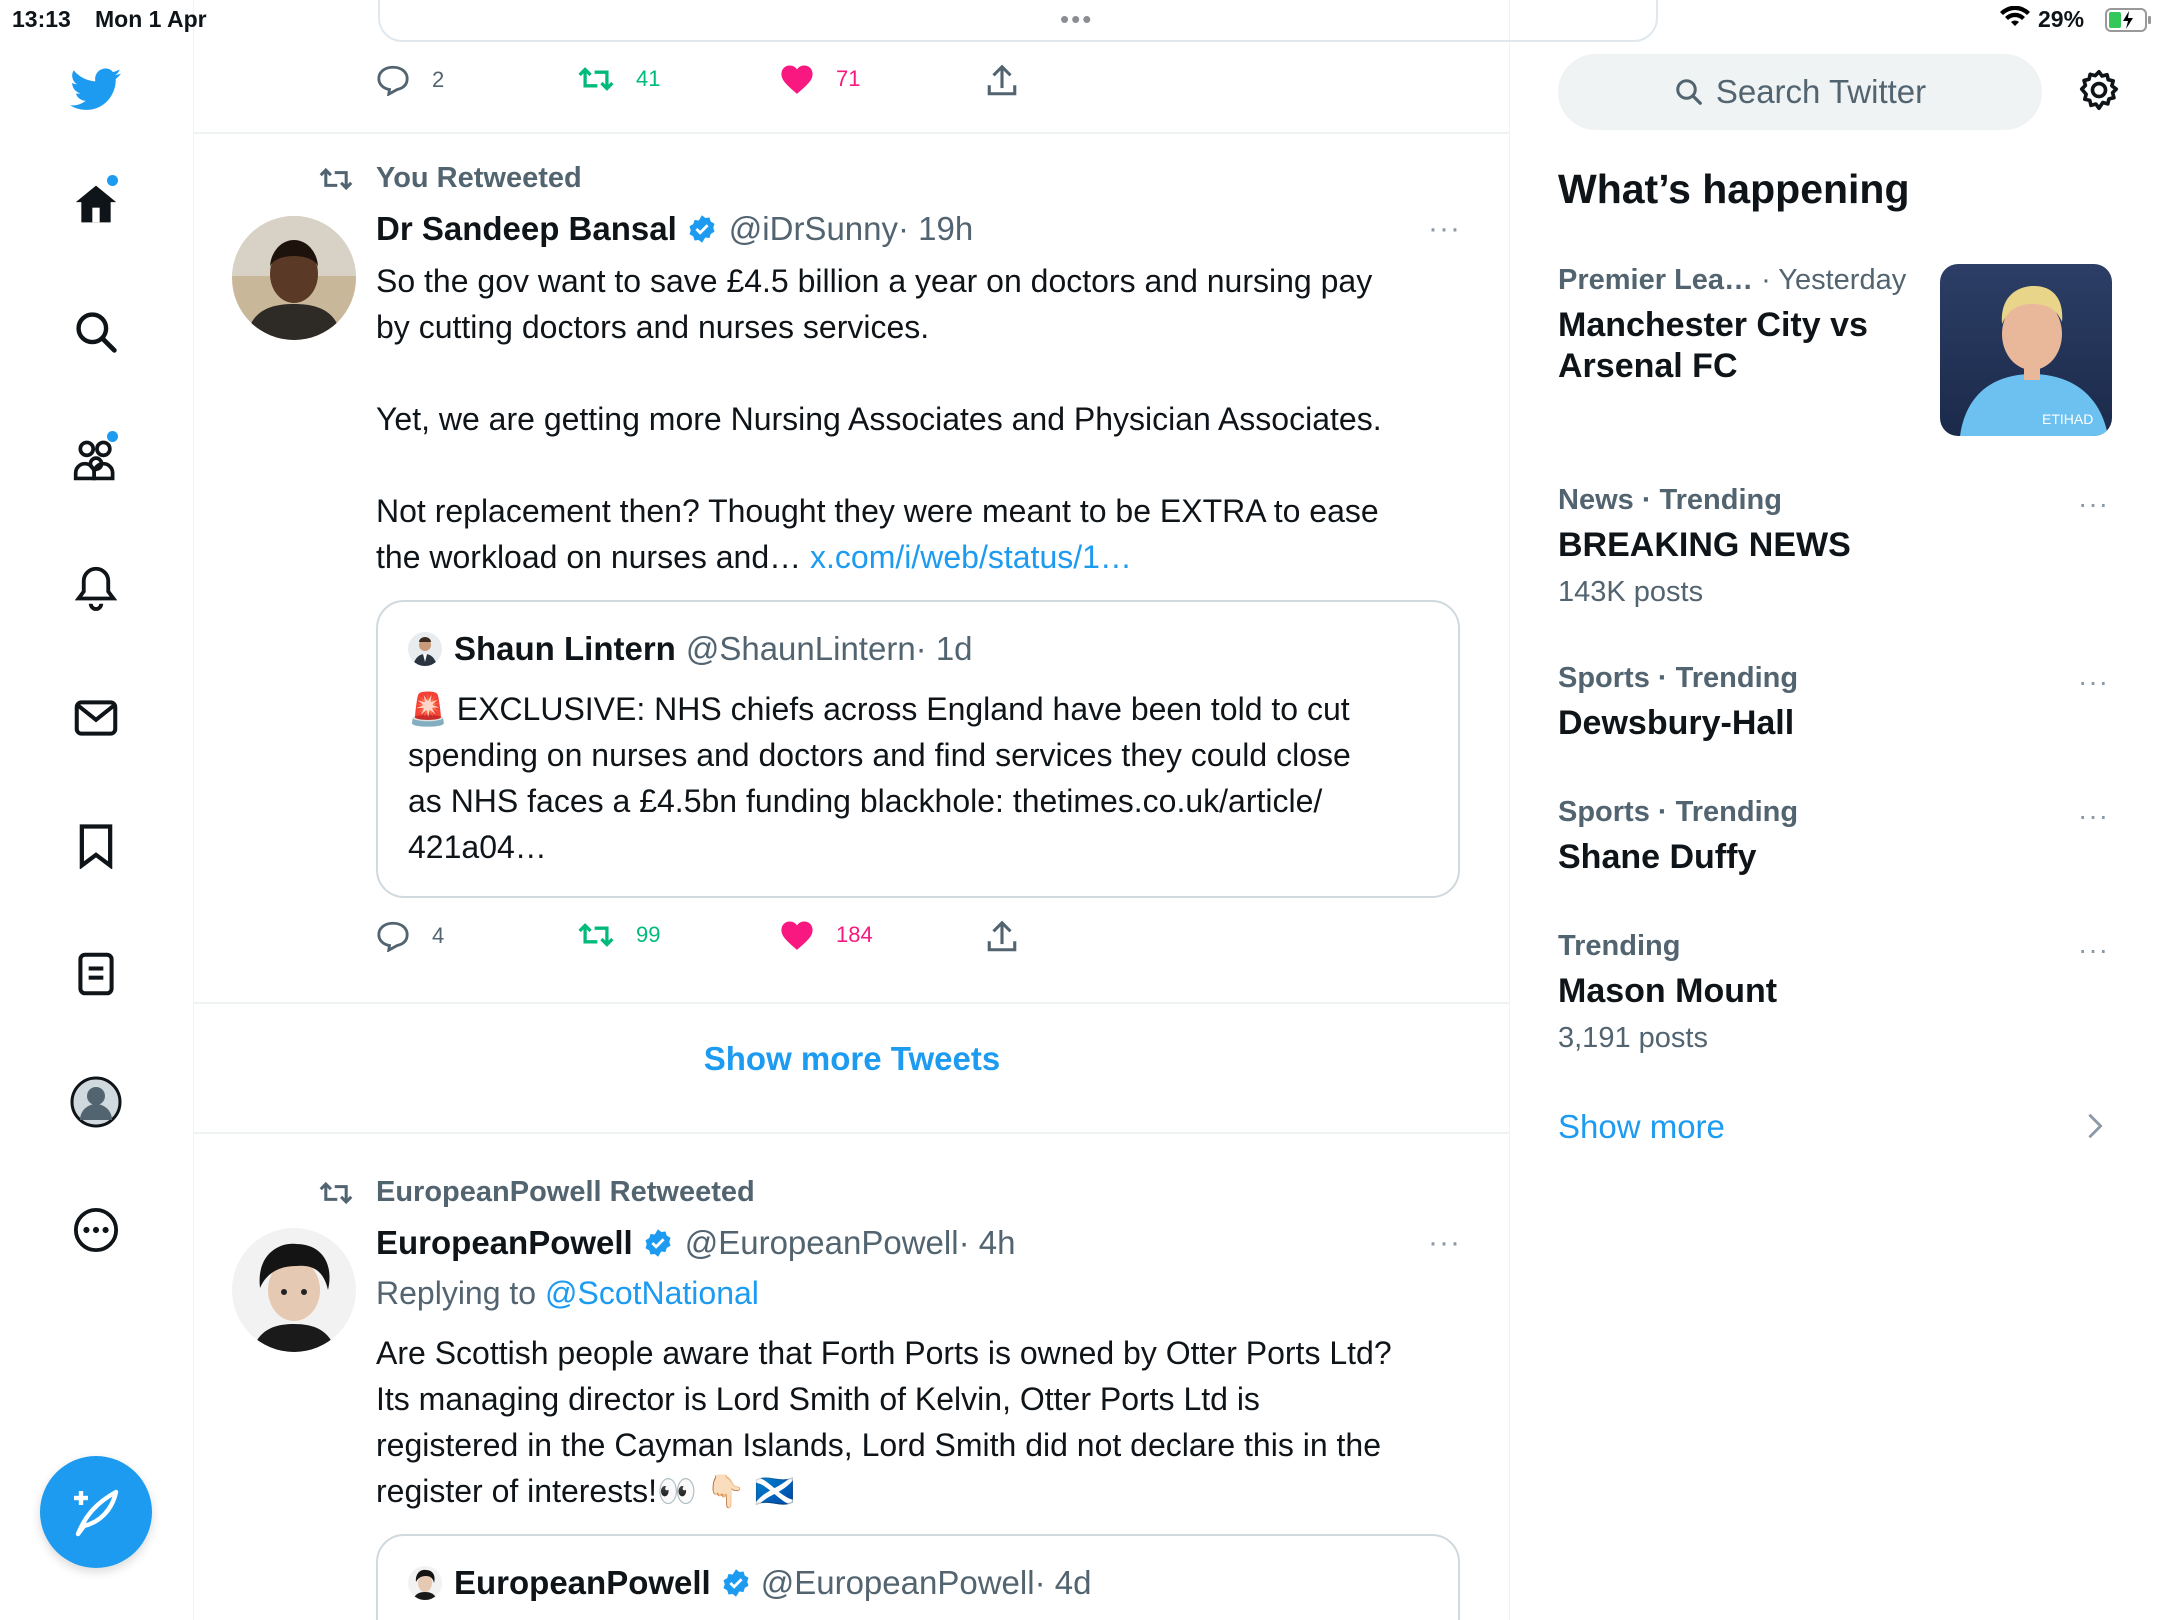 The width and height of the screenshot is (2160, 1620). I want to click on retweet-context-icon, so click(336, 178).